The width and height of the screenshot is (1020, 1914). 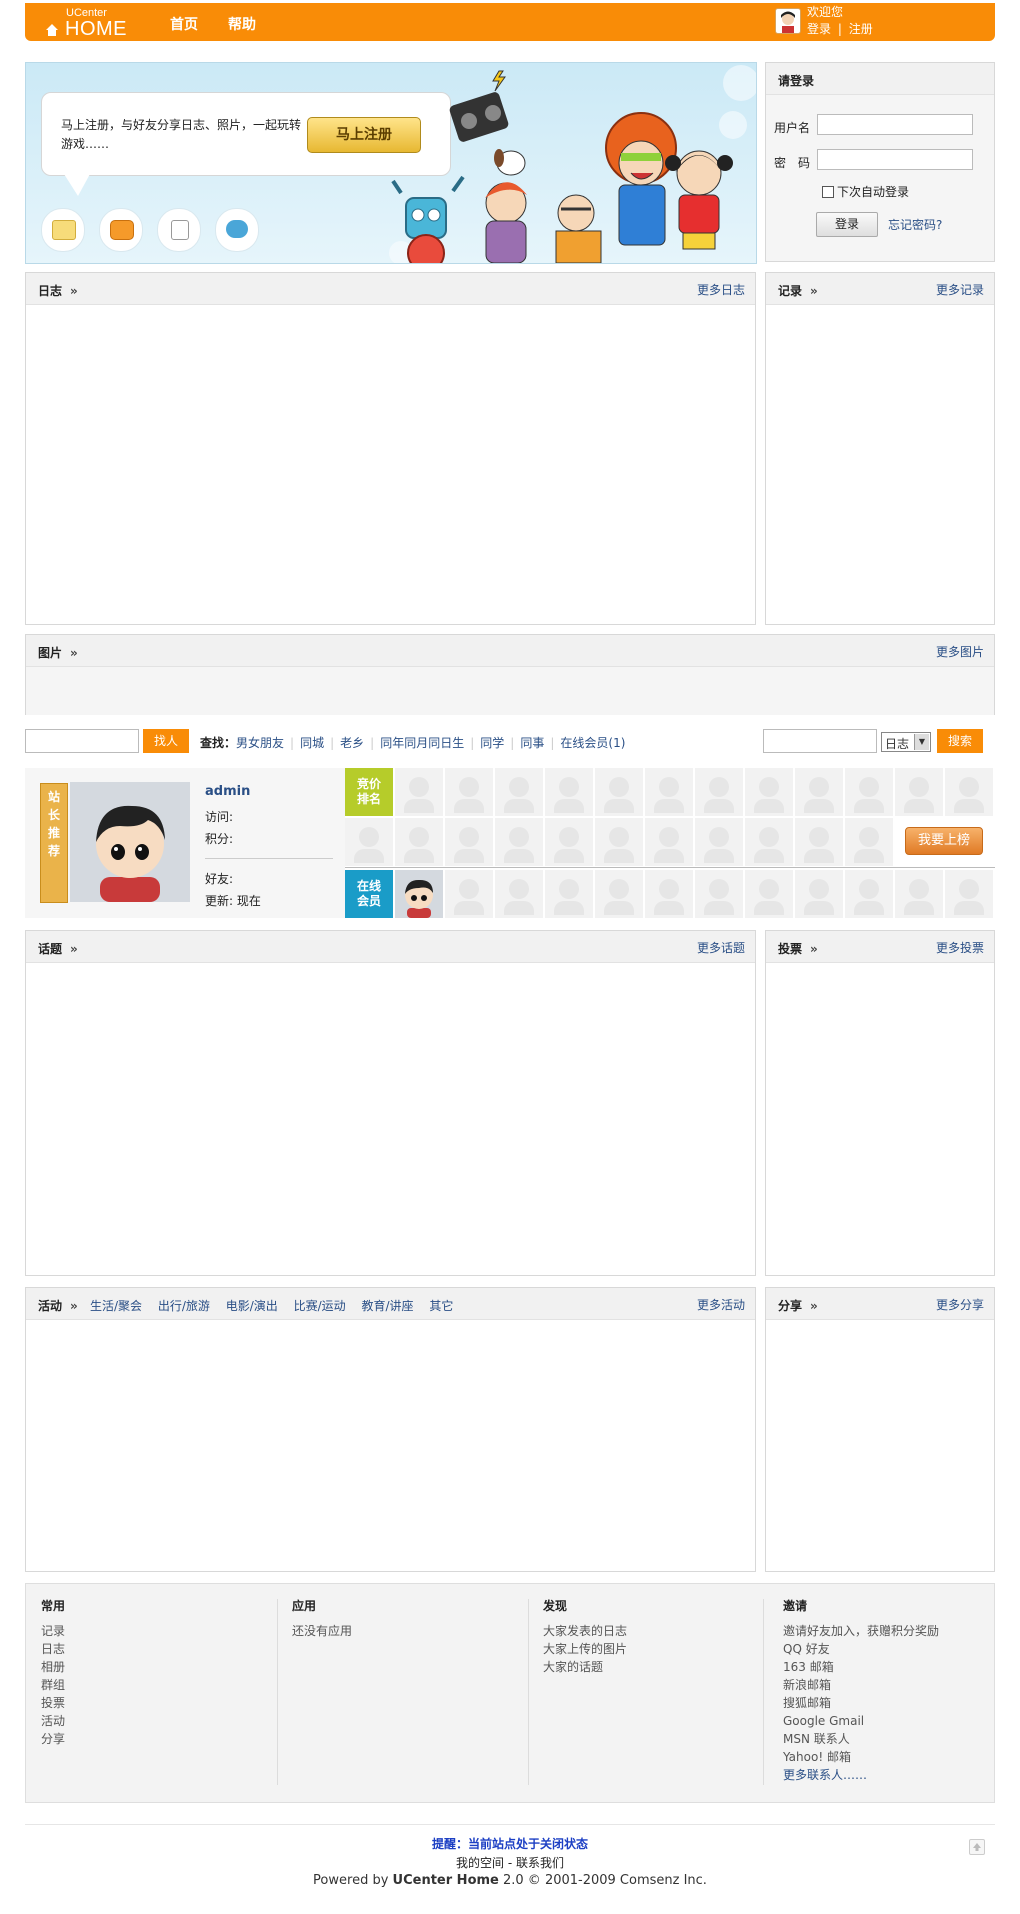 I want to click on register-link: 注册, so click(x=861, y=29).